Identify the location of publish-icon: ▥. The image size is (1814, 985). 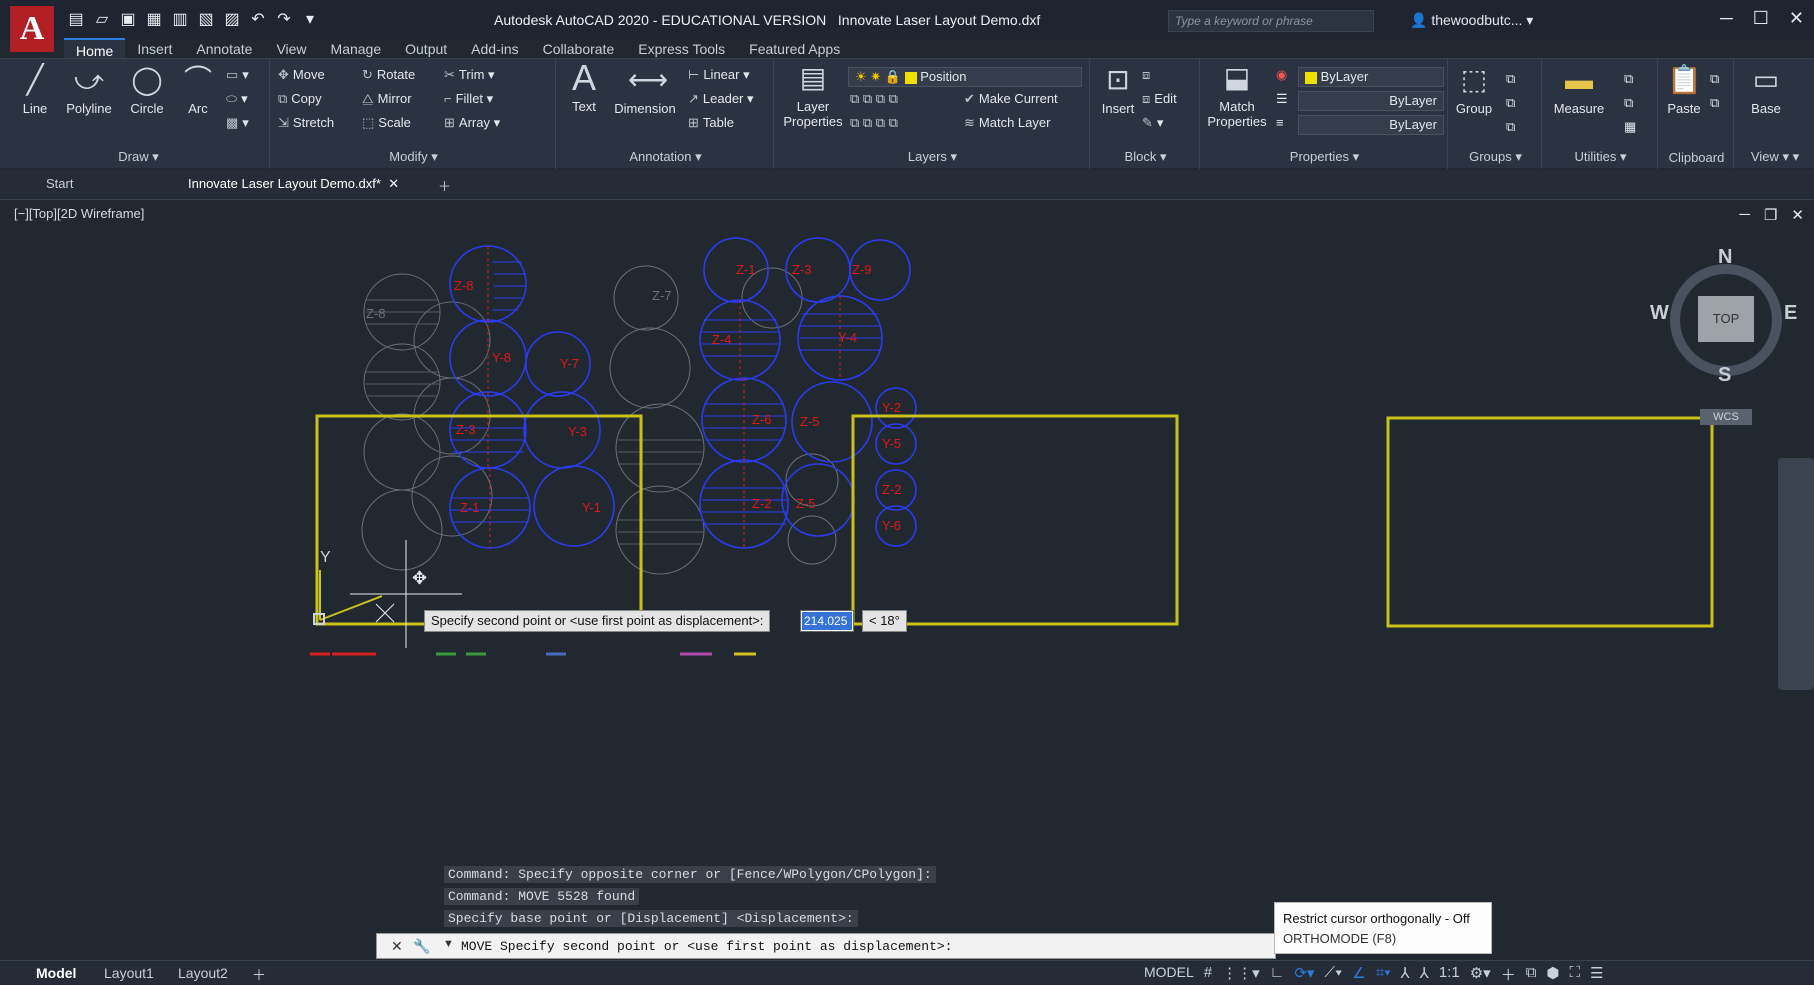
(180, 20).